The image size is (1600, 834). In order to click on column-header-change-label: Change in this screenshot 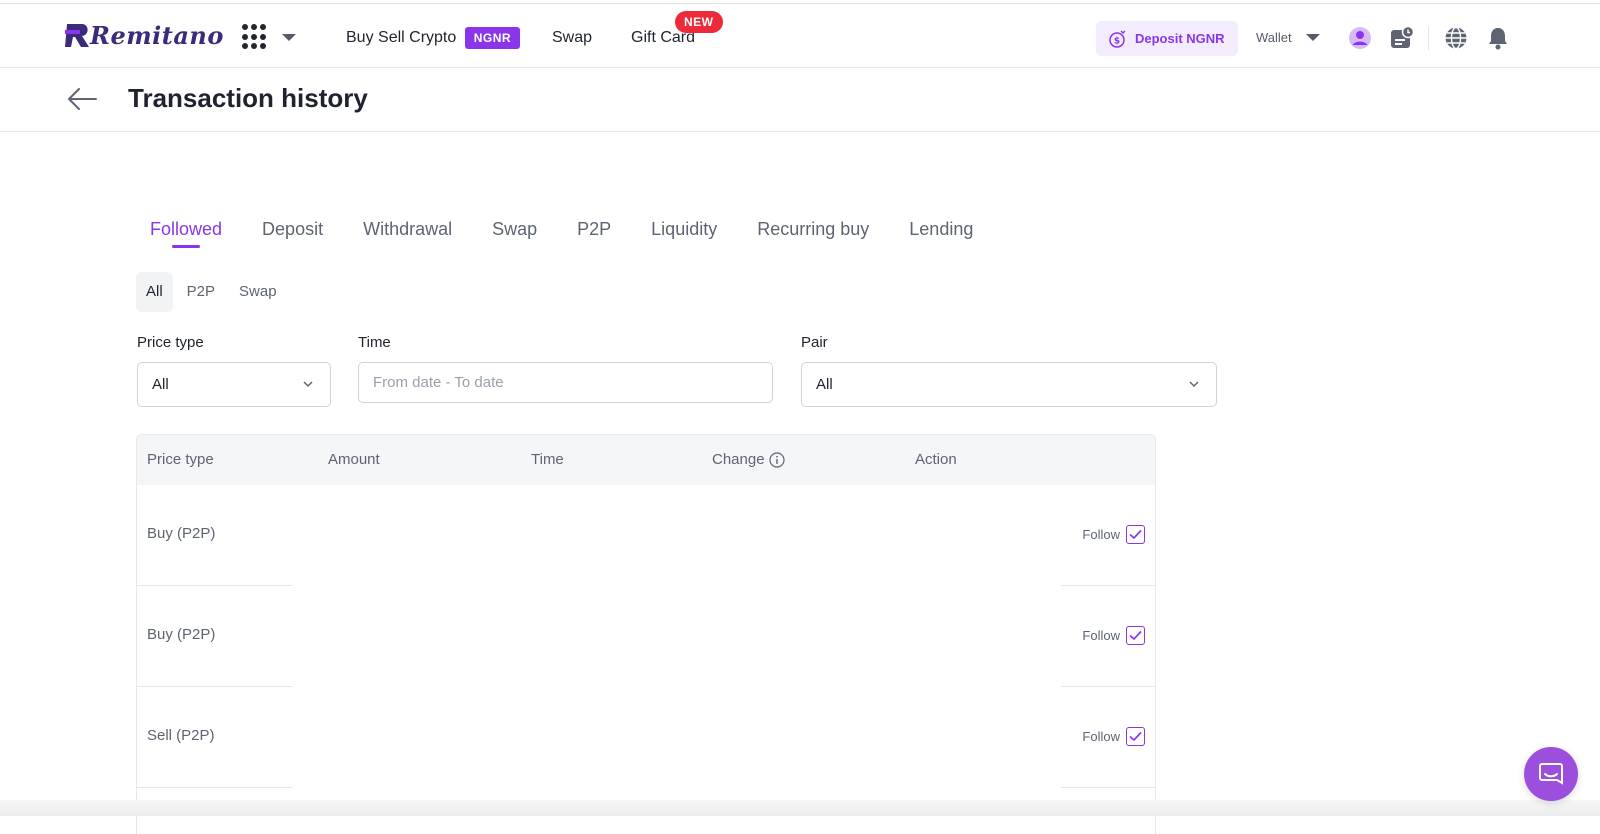, I will do `click(738, 459)`.